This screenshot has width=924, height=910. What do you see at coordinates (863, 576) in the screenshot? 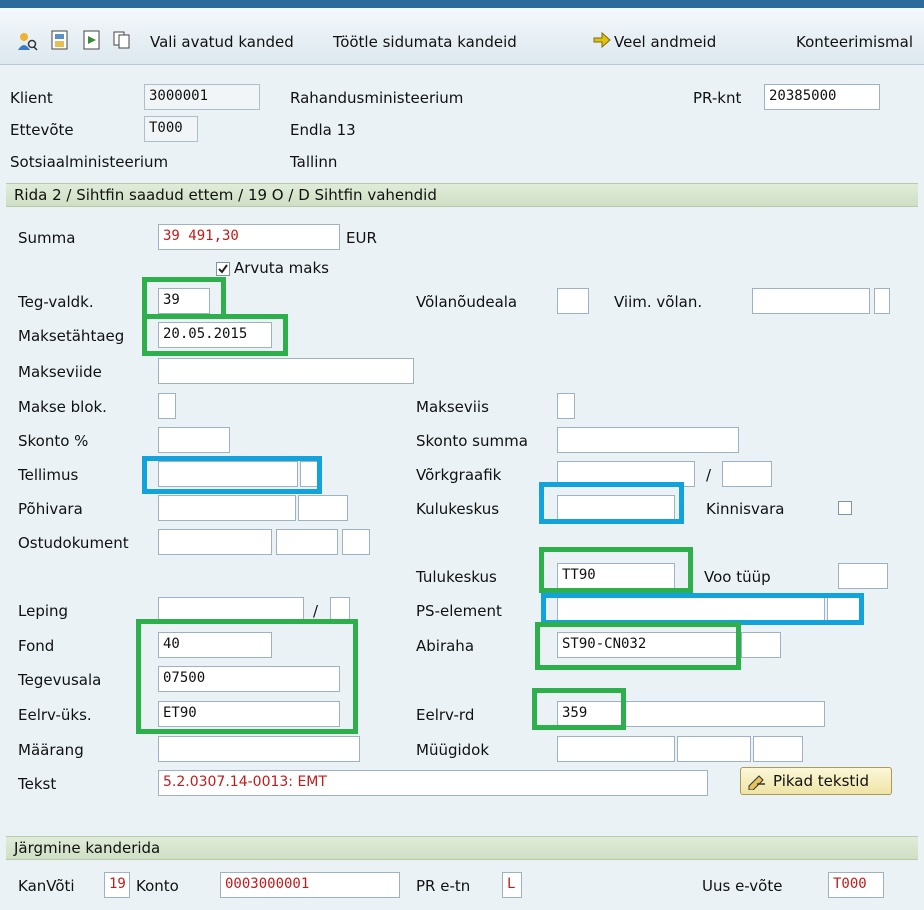
I see `voo-tuup-field` at bounding box center [863, 576].